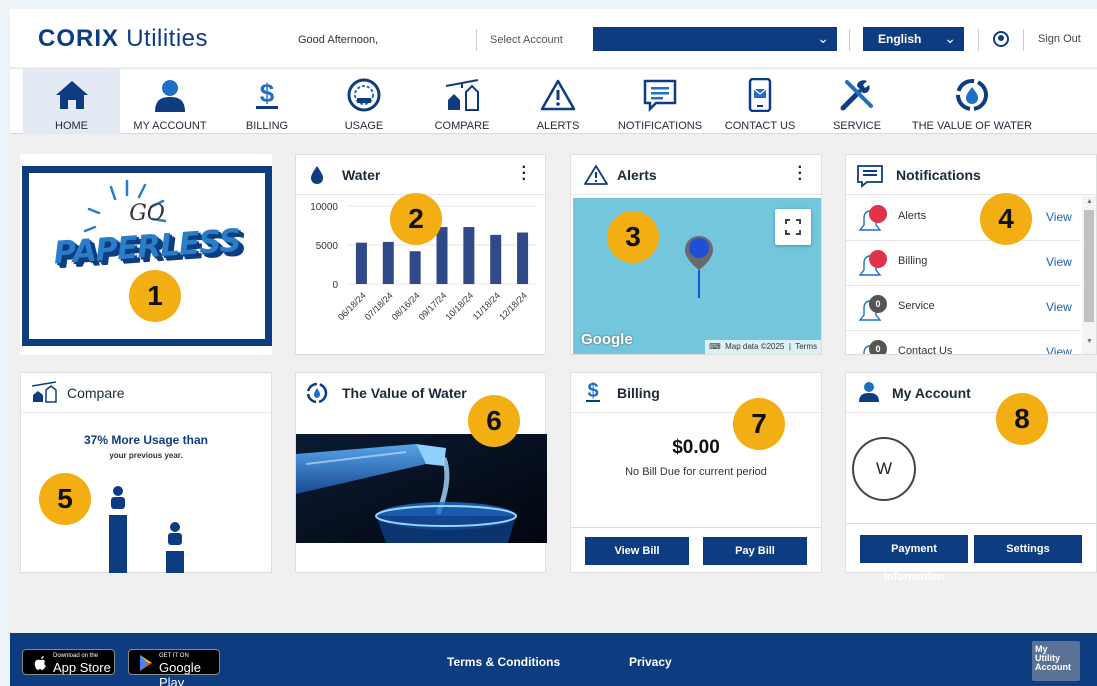  I want to click on app-store-button: Download on the App Store, so click(68, 662).